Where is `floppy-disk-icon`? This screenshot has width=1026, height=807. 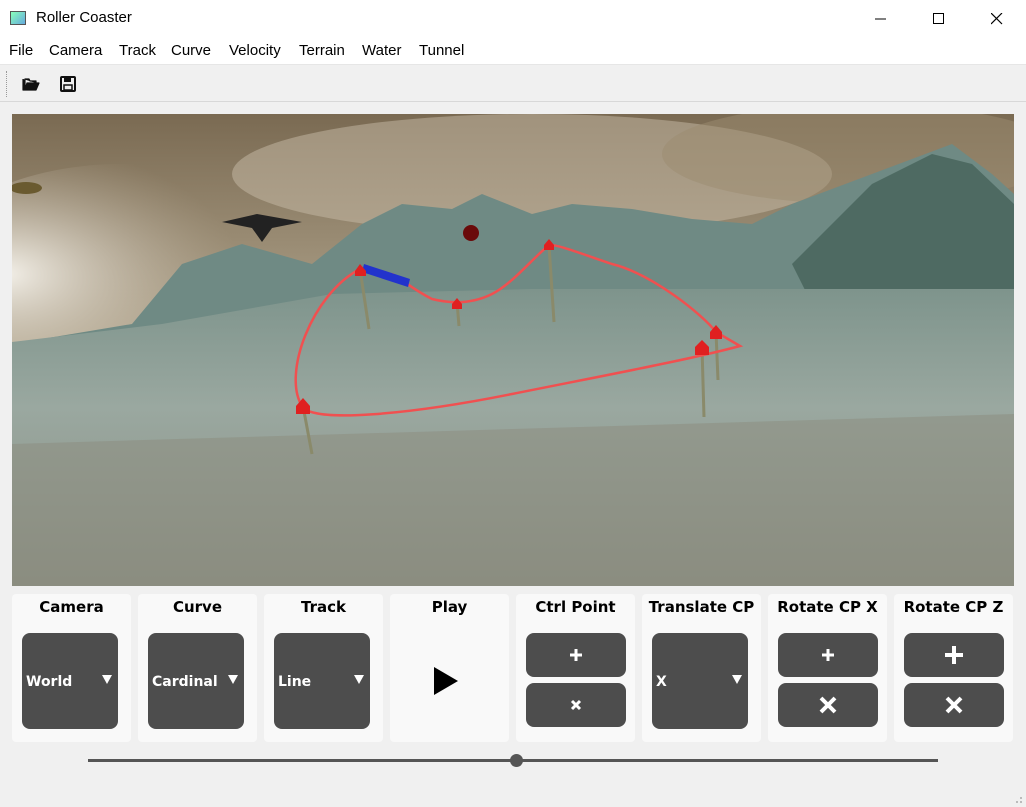 floppy-disk-icon is located at coordinates (68, 84).